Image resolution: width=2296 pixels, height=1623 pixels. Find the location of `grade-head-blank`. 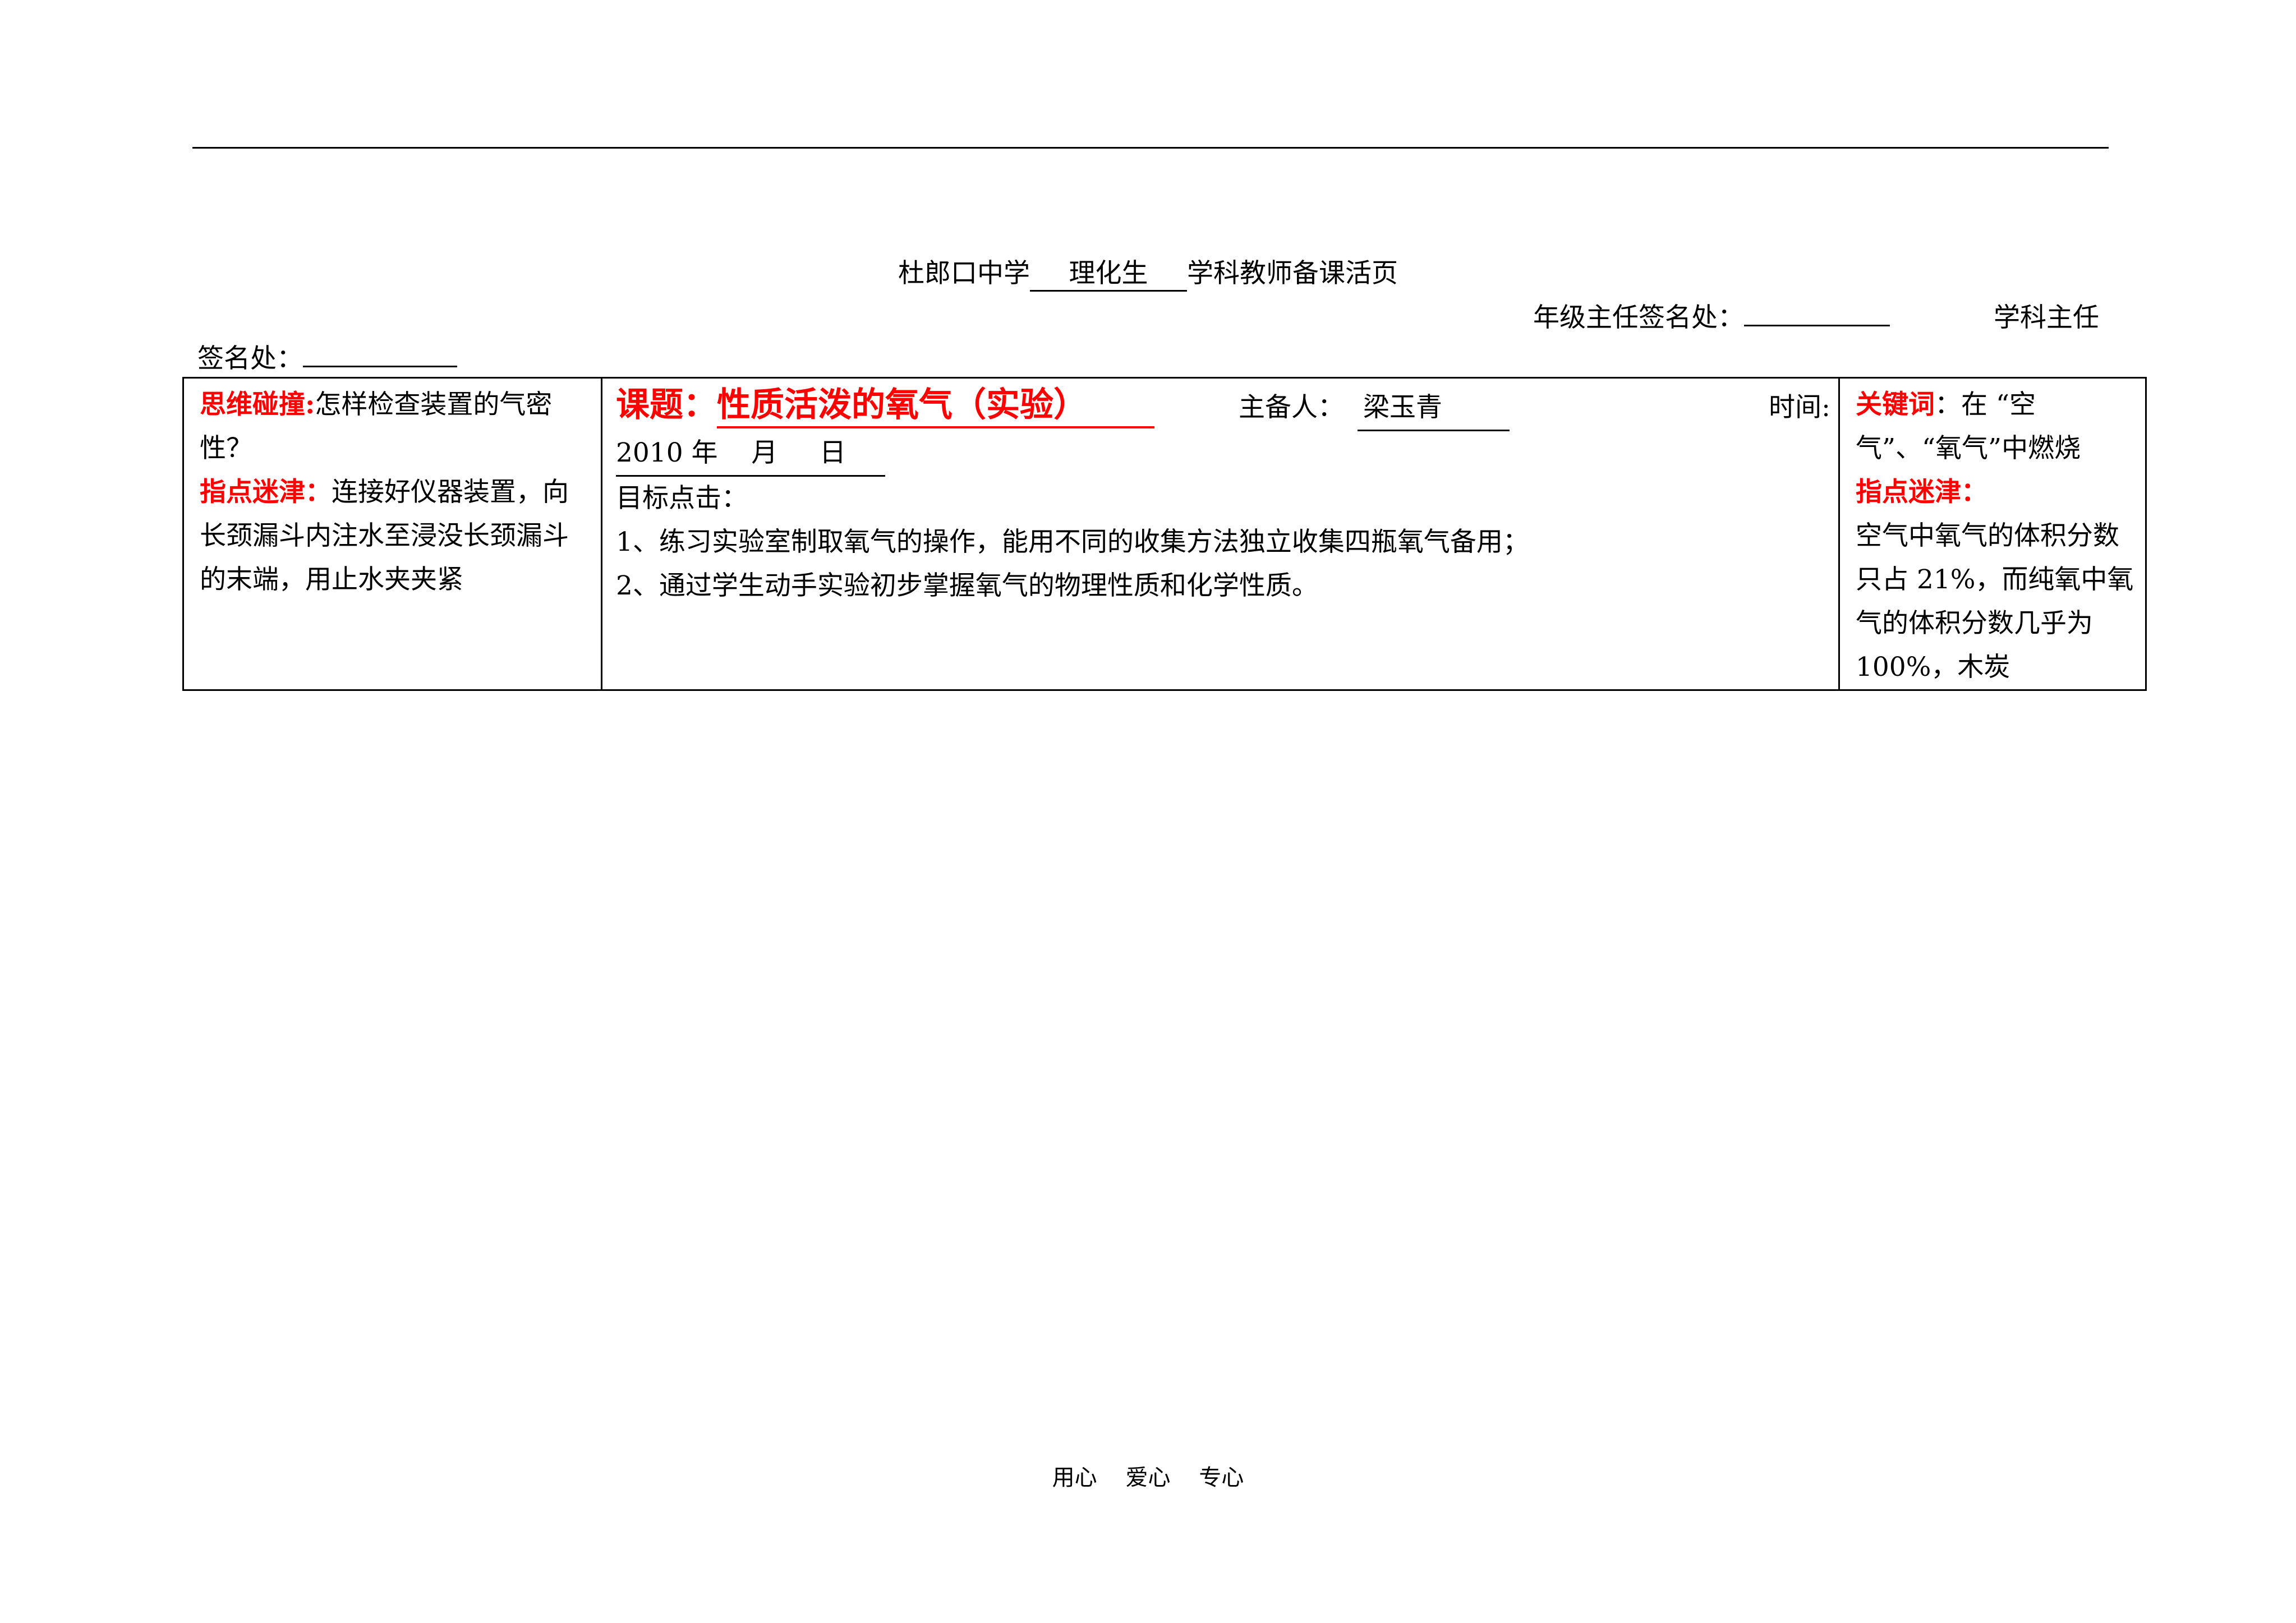

grade-head-blank is located at coordinates (1817, 312).